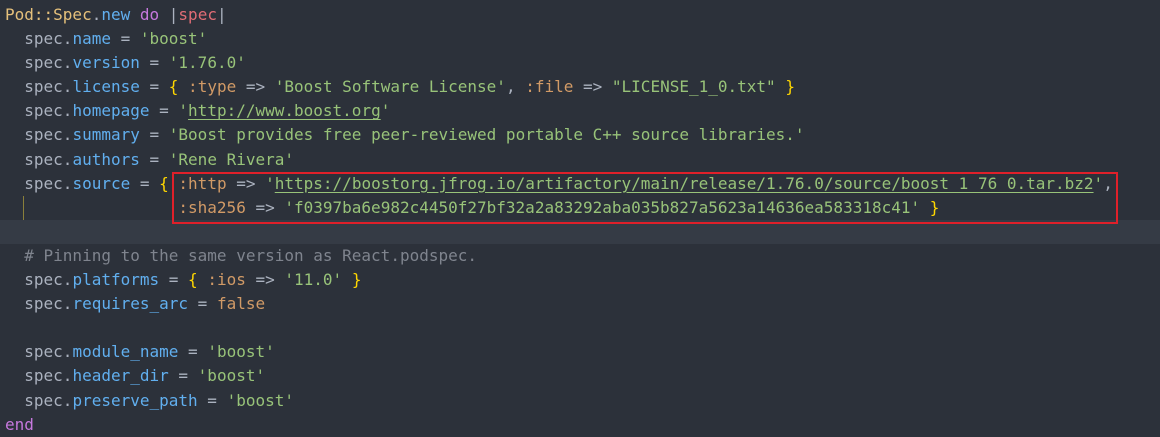  What do you see at coordinates (313, 280) in the screenshot?
I see `token-str: '11.0'` at bounding box center [313, 280].